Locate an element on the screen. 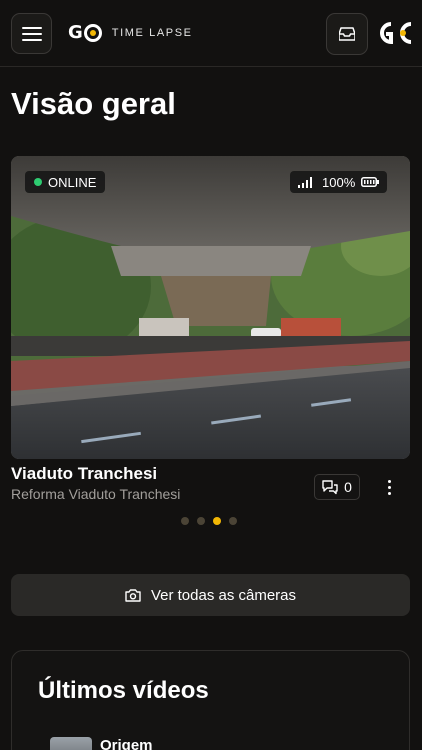 This screenshot has height=750, width=422. comments-button: 0 is located at coordinates (337, 487).